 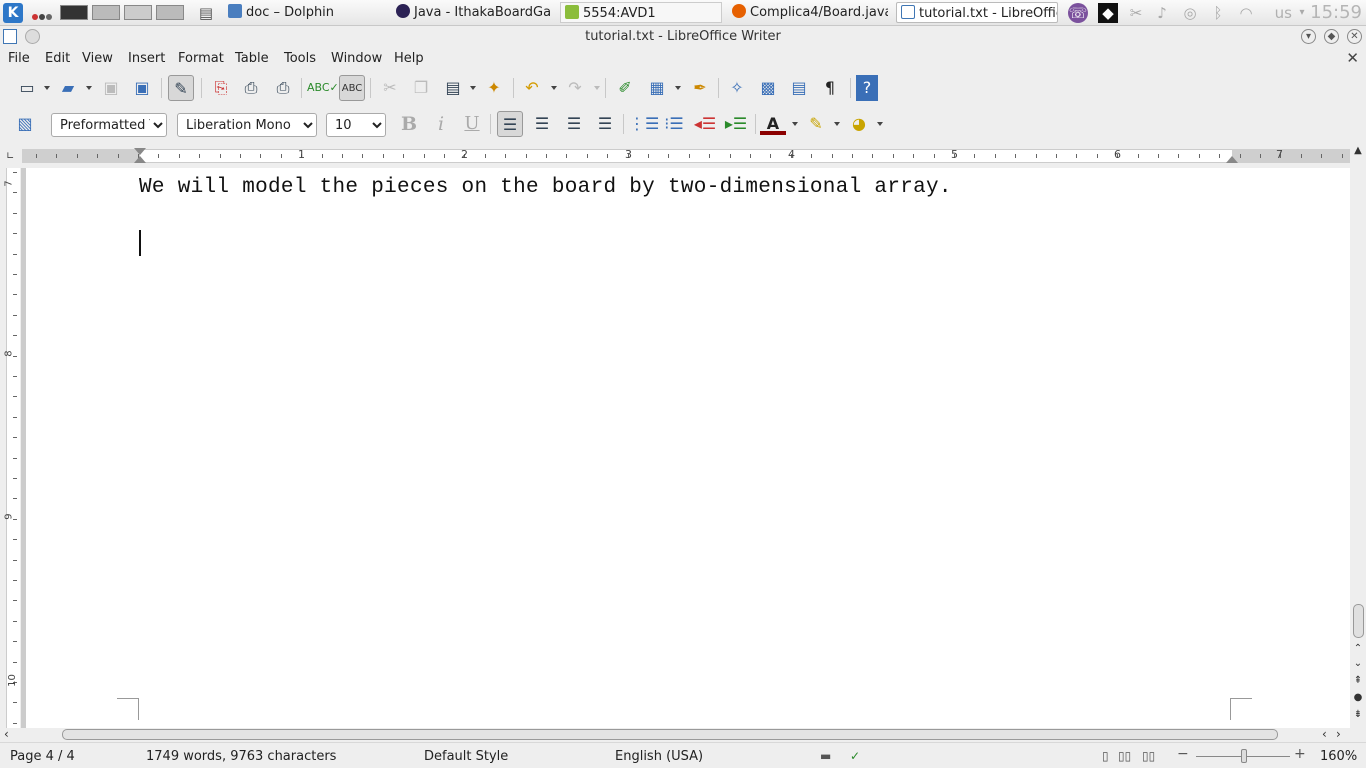 I want to click on paste-dropdown-icon, so click(x=473, y=88).